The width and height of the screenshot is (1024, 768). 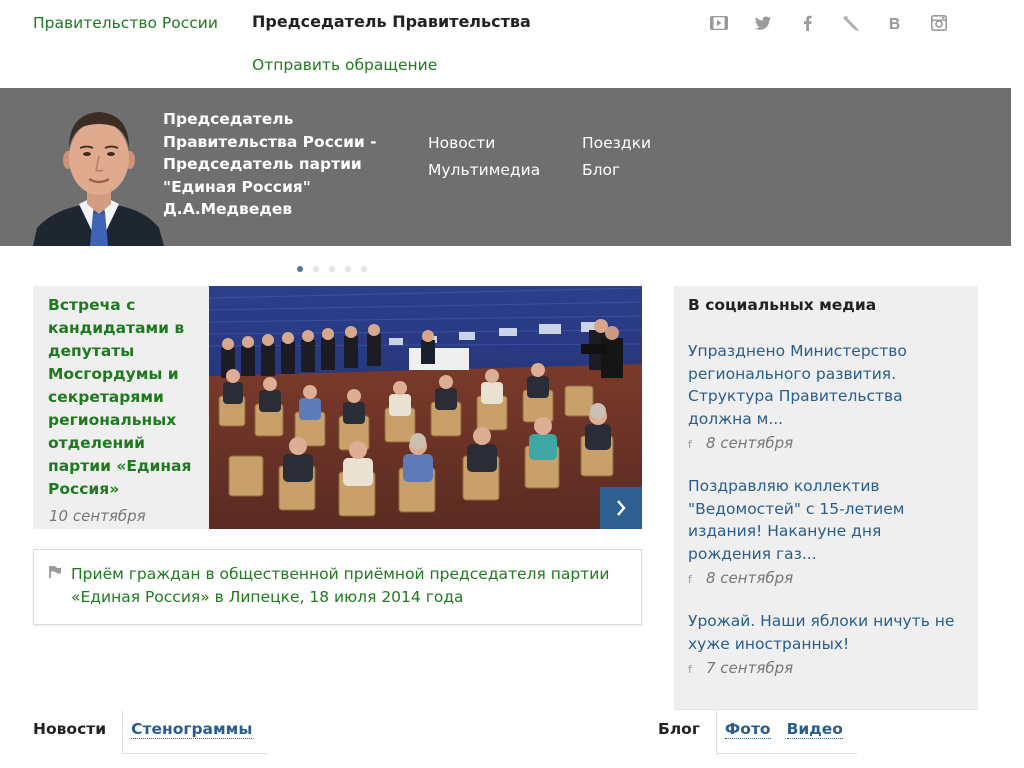 I want to click on tab-news: Новости, so click(x=77, y=732).